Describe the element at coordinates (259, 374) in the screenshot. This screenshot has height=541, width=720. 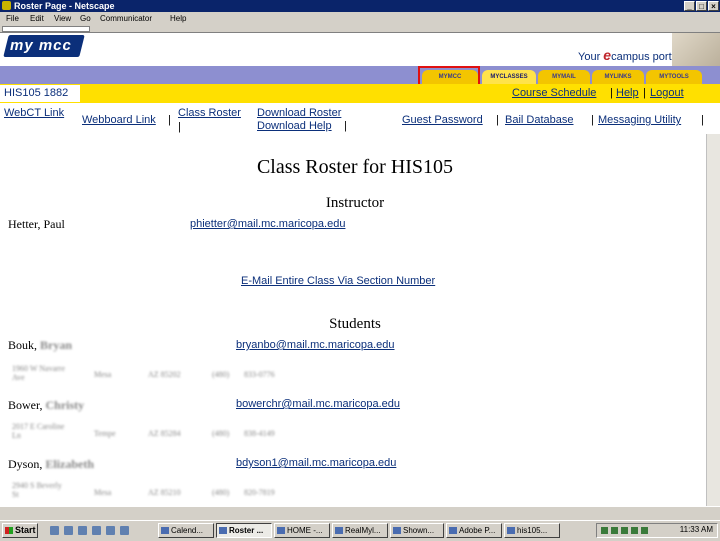
I see `student-phone: 833-0776` at that location.